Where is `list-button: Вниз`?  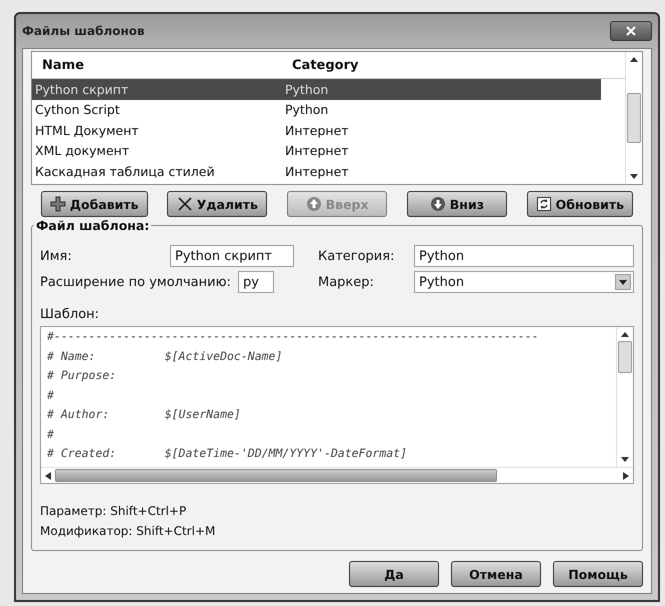
list-button: Вниз is located at coordinates (456, 204).